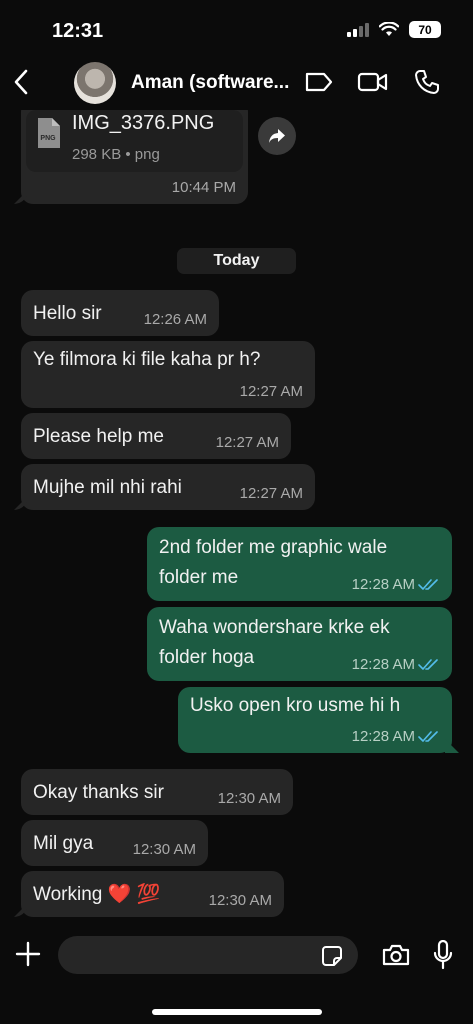  Describe the element at coordinates (157, 792) in the screenshot. I see `message-bubble: Okay thanks sir 12:30 AM` at that location.